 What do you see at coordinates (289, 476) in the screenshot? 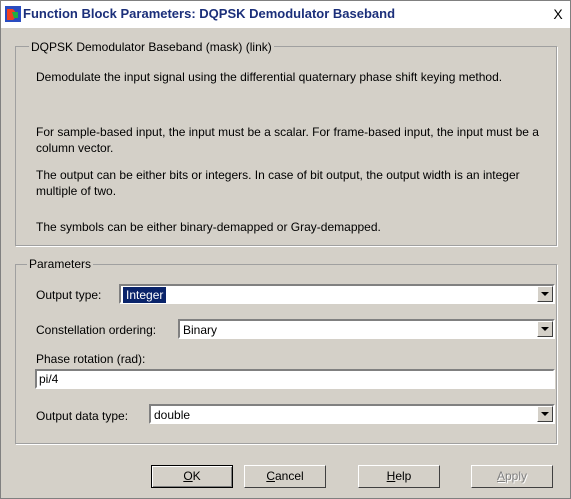
I see `cancel-label-rest: ancel` at bounding box center [289, 476].